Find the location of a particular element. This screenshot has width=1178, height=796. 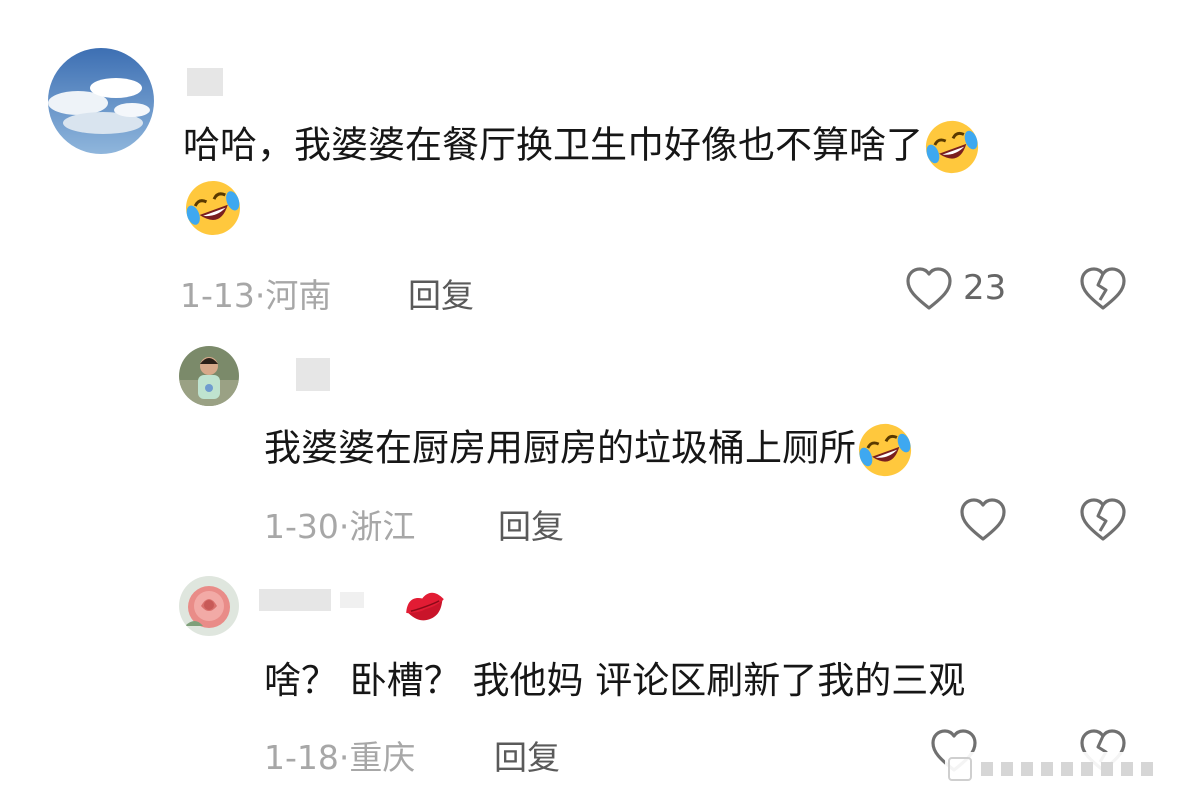

comment-meta: 1-13·河南 is located at coordinates (255, 293).